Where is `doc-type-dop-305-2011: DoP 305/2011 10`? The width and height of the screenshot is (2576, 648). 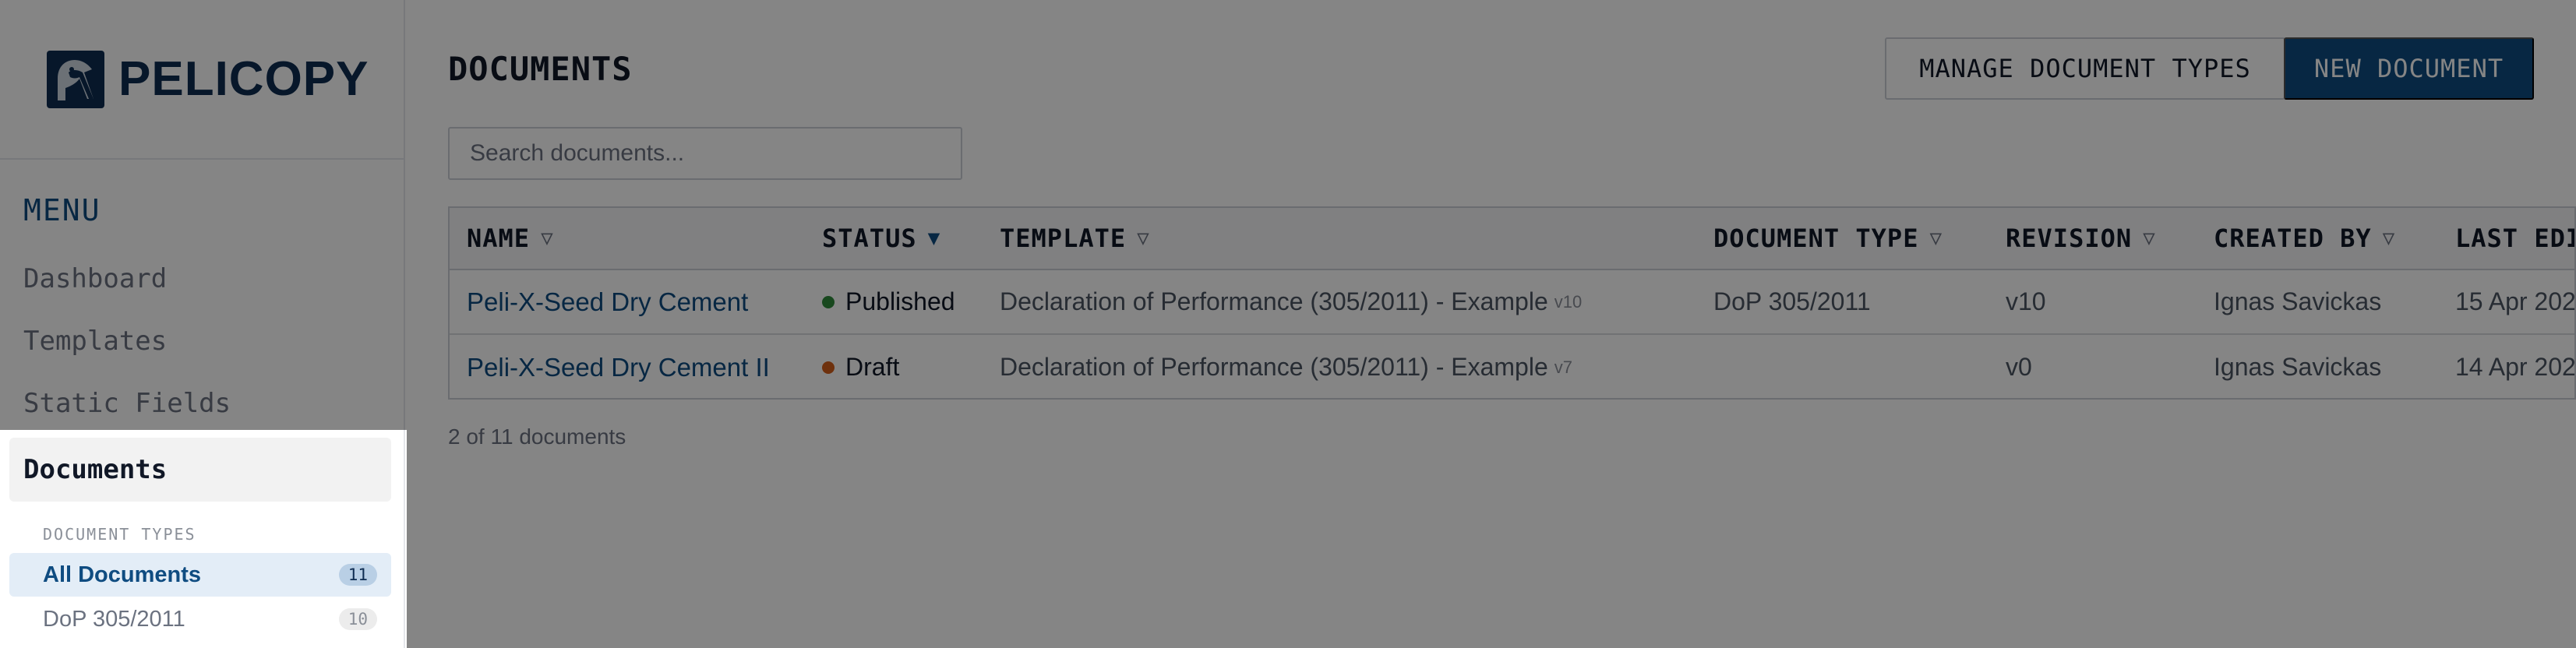 doc-type-dop-305-2011: DoP 305/2011 10 is located at coordinates (200, 619).